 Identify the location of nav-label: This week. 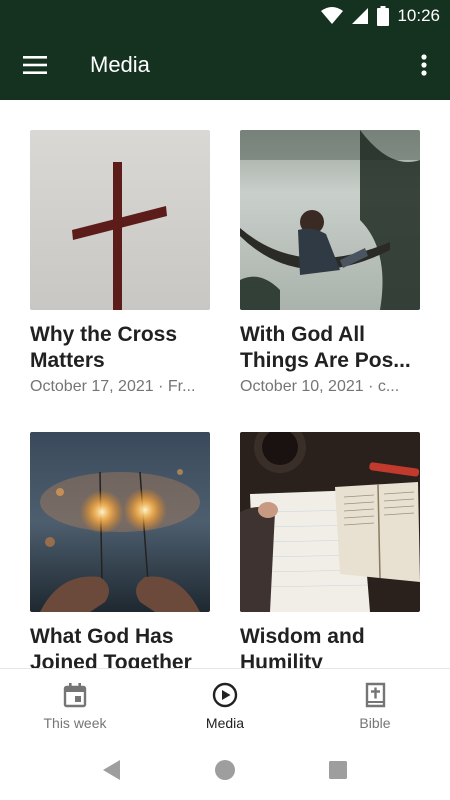
(75, 723).